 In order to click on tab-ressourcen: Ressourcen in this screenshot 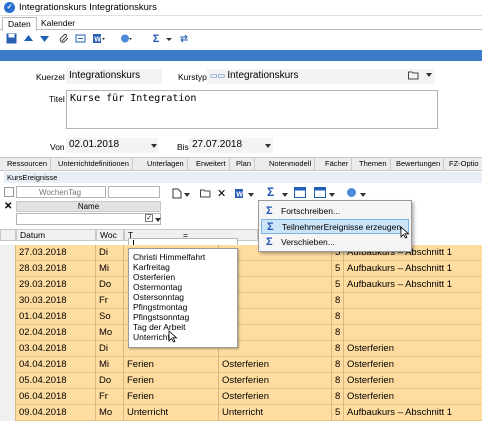, I will do `click(28, 164)`.